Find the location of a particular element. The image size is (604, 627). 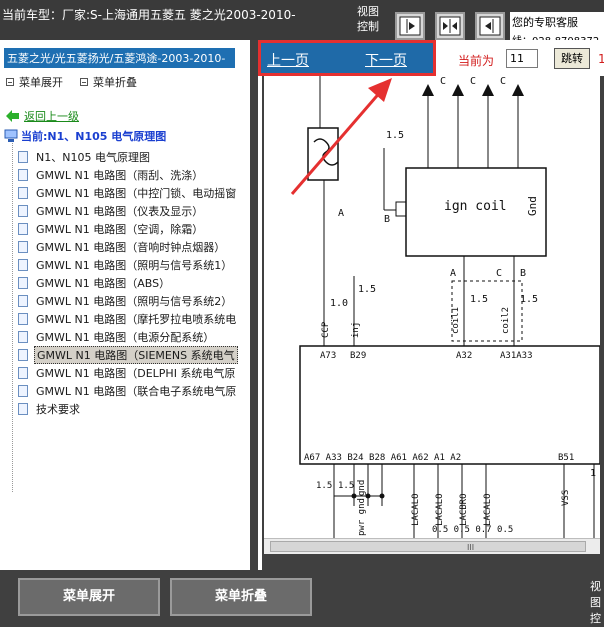

view-next-button is located at coordinates (490, 26).